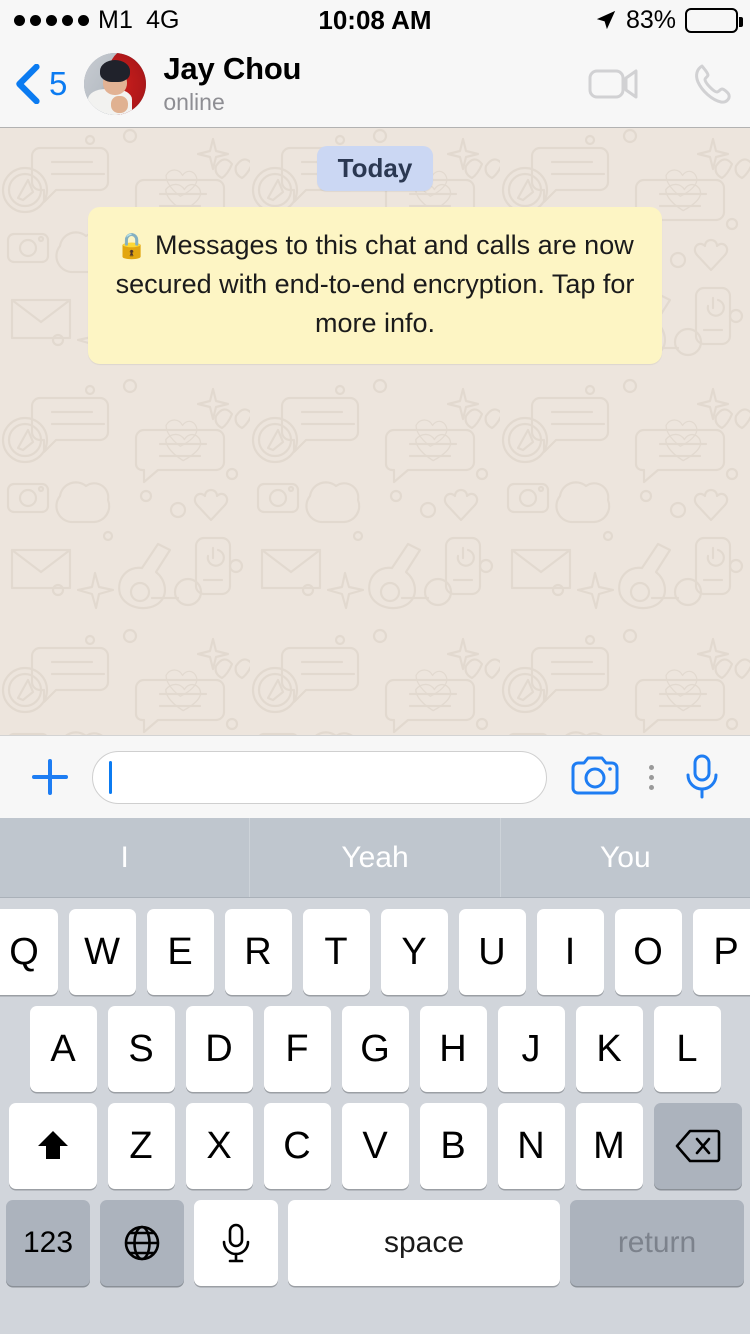 This screenshot has height=1334, width=750. I want to click on contact-status: online, so click(194, 101).